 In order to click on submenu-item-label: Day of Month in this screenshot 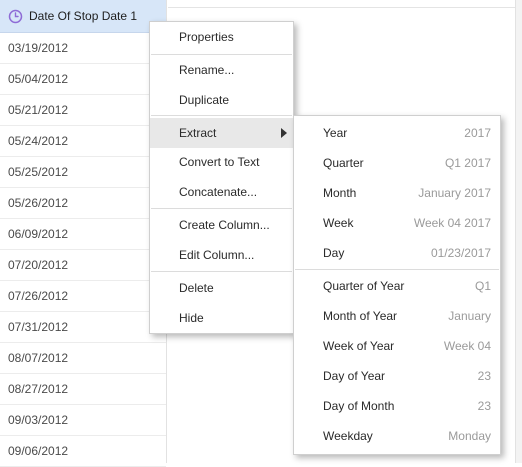, I will do `click(359, 406)`.